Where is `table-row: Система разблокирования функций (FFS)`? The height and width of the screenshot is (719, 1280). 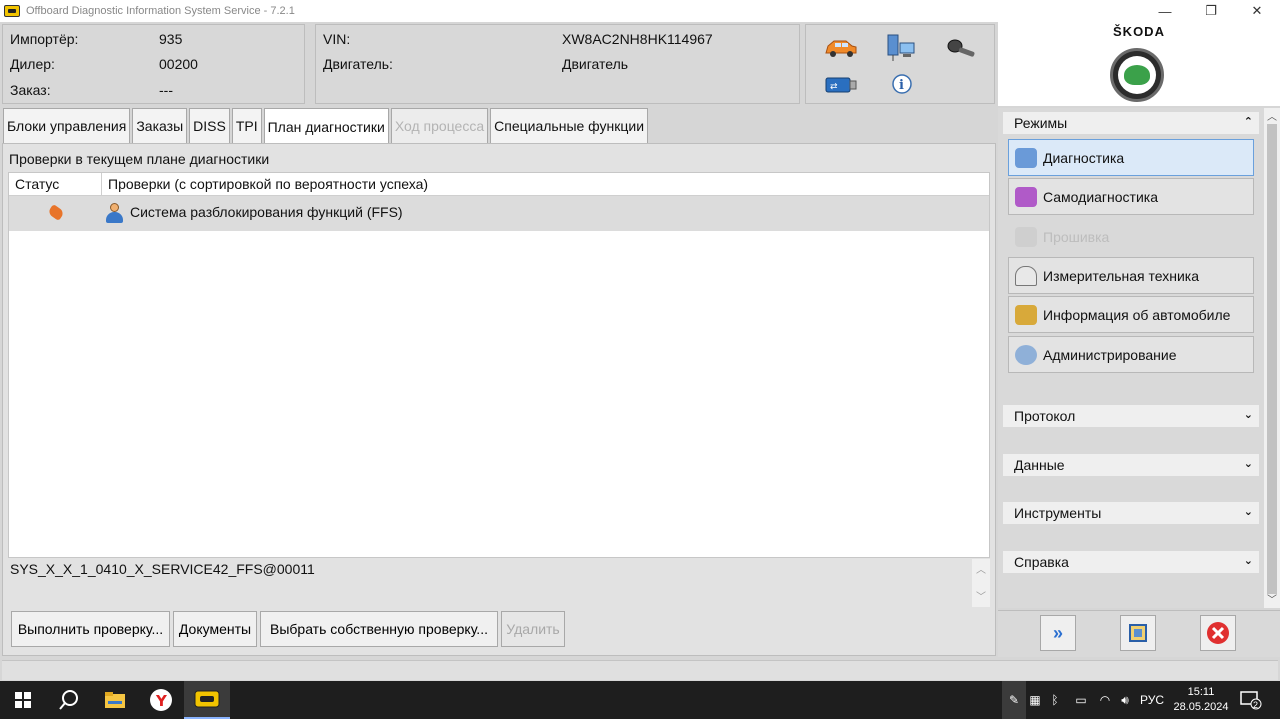 table-row: Система разблокирования функций (FFS) is located at coordinates (499, 213).